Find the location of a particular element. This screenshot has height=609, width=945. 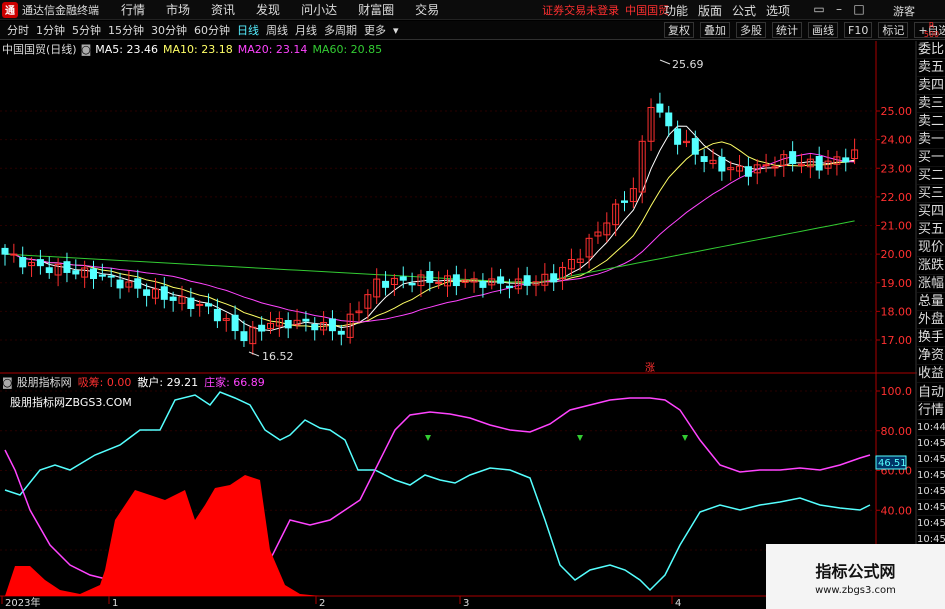

side-panel-item-2: 卖四 is located at coordinates (931, 86).